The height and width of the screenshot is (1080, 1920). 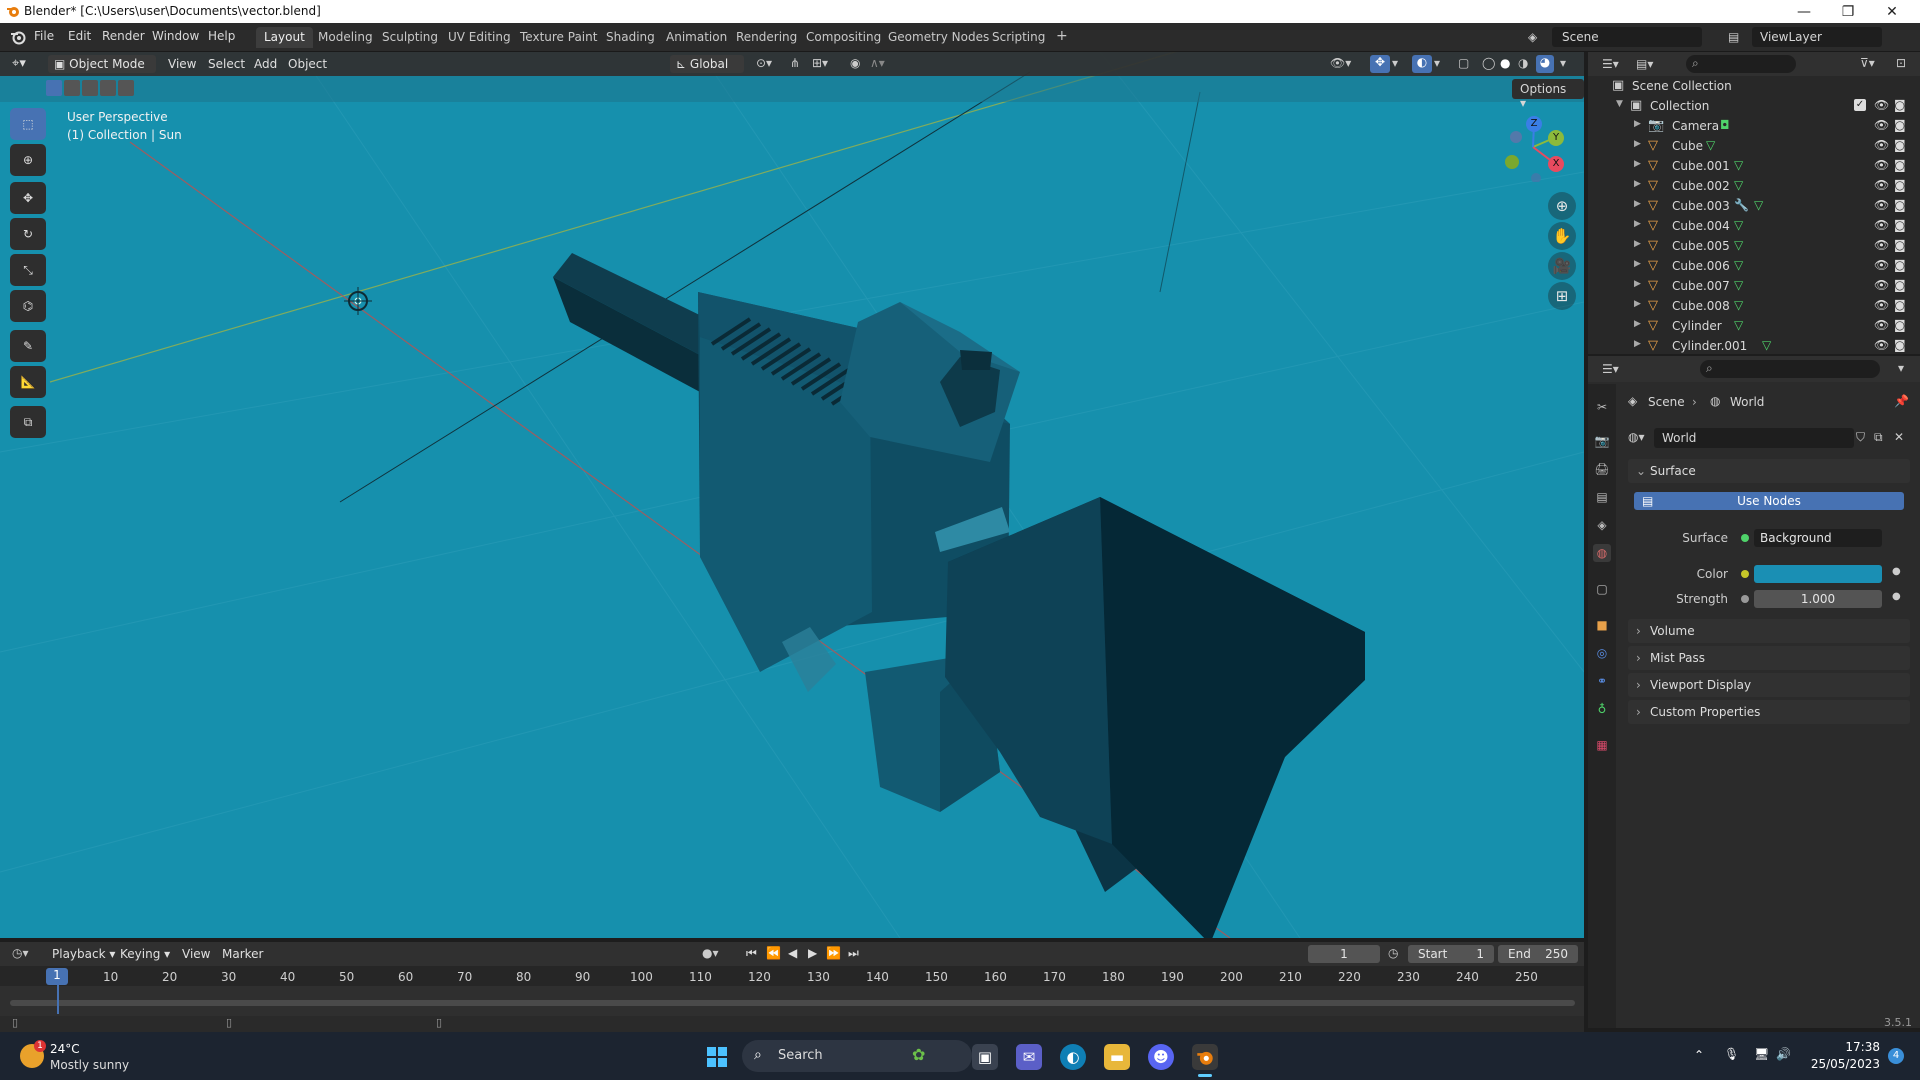 What do you see at coordinates (1548, 94) in the screenshot?
I see `options-dropdown: Options ▾` at bounding box center [1548, 94].